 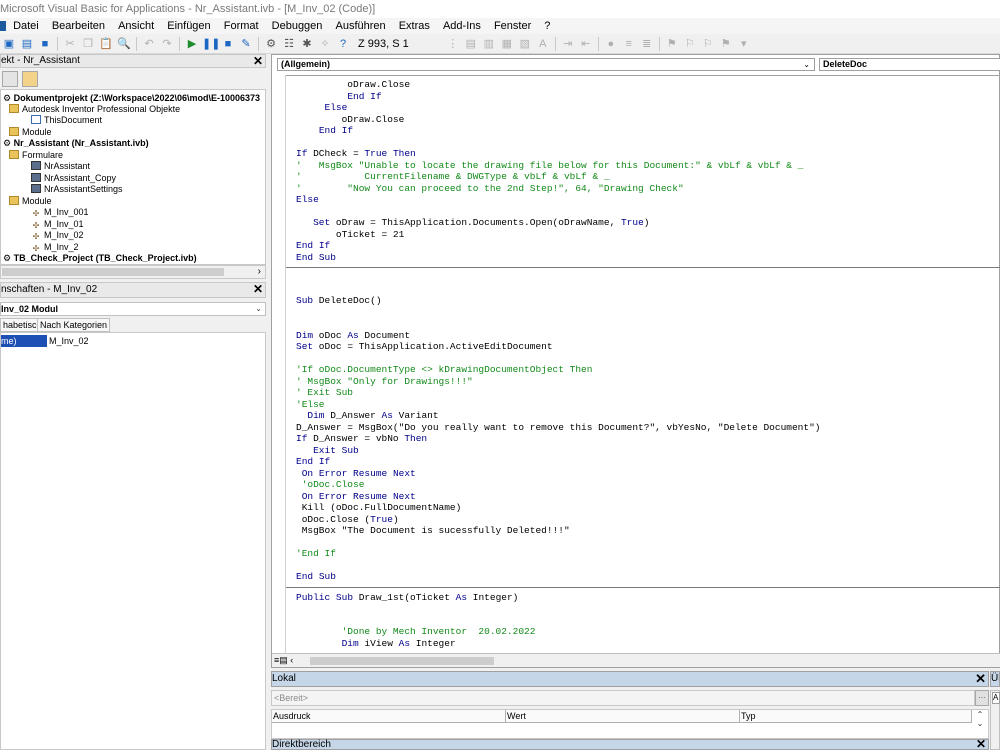 What do you see at coordinates (347, 519) in the screenshot?
I see `code-line: oDoc.Close (True)` at bounding box center [347, 519].